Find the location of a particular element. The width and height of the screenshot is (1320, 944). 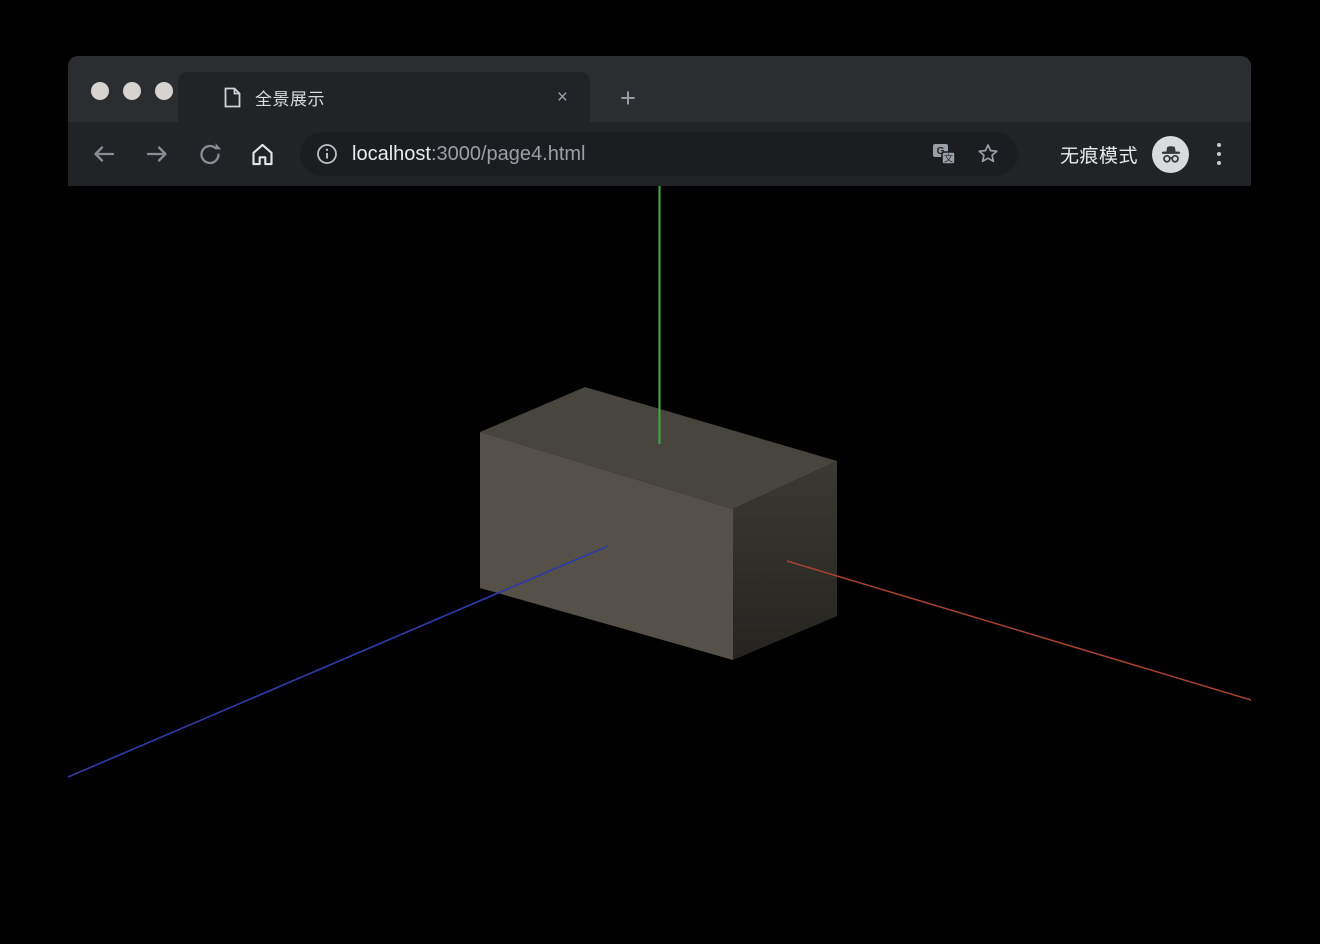

window-close-button is located at coordinates (100, 91).